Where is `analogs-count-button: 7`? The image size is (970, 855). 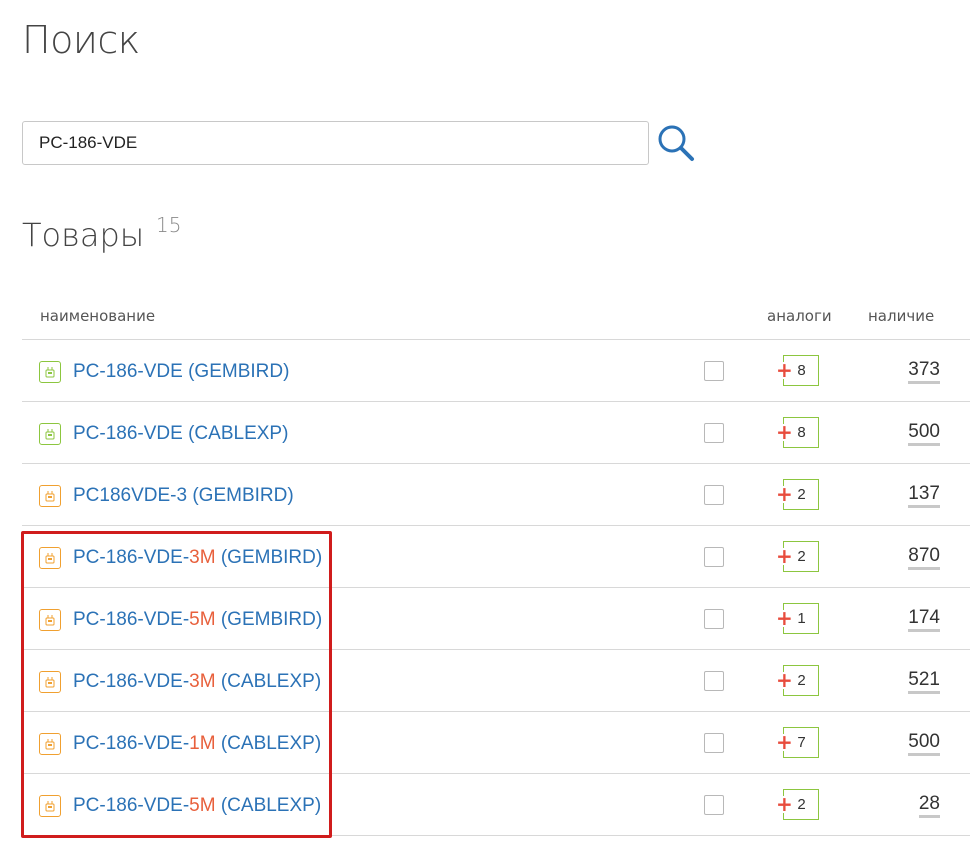
analogs-count-button: 7 is located at coordinates (801, 742).